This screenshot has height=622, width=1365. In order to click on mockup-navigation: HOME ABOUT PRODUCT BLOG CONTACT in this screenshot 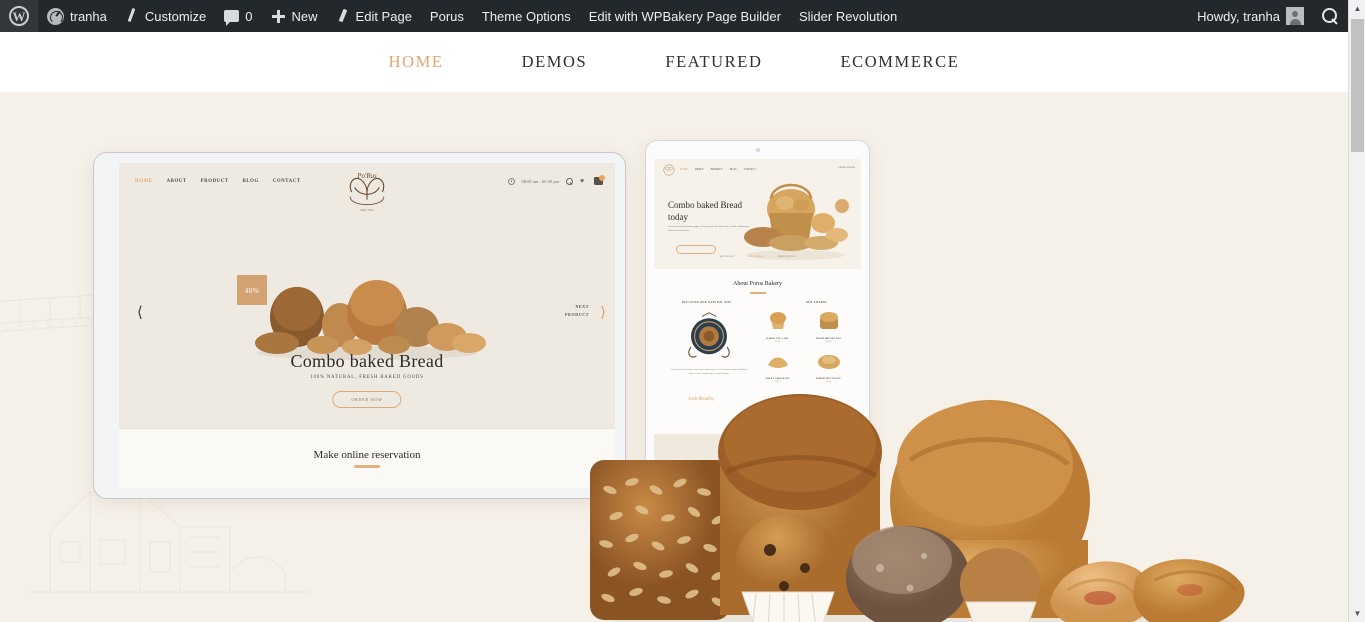, I will do `click(218, 181)`.